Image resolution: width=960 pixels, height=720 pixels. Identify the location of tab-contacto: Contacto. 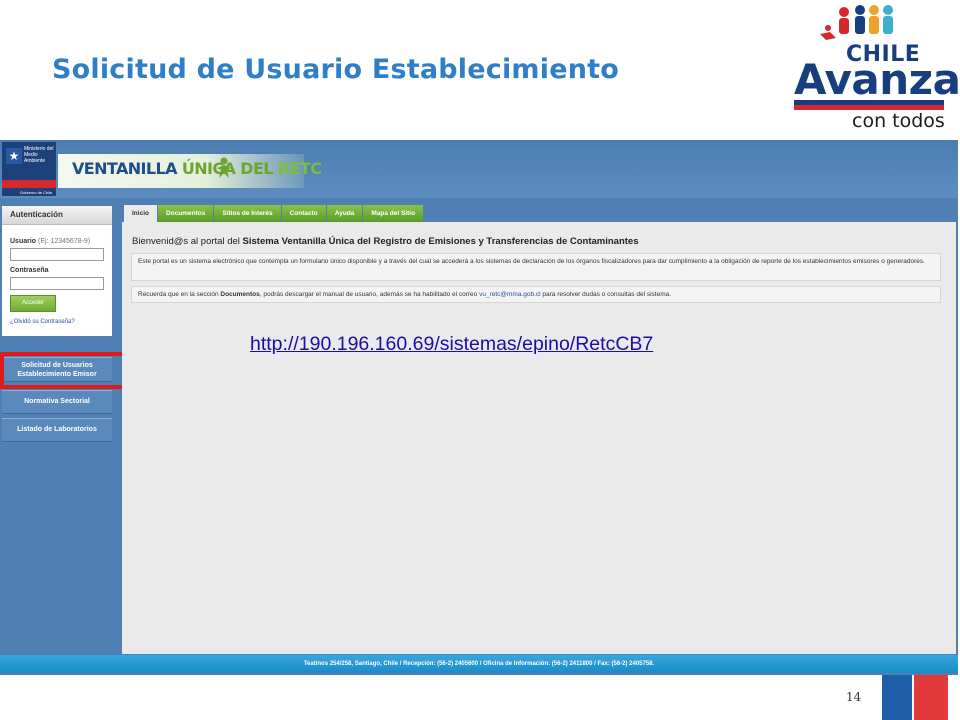
(303, 213).